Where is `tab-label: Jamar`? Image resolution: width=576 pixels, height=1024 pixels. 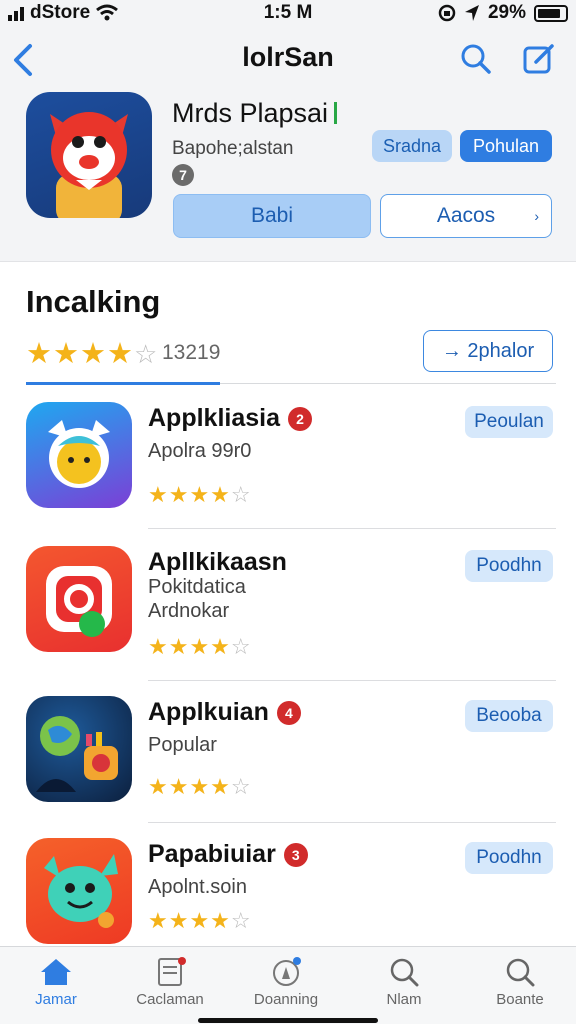 tab-label: Jamar is located at coordinates (56, 999).